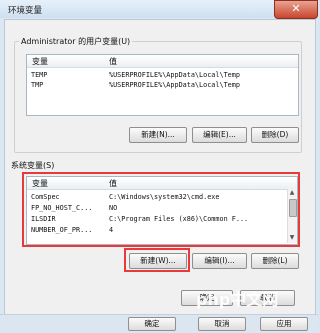 Image resolution: width=320 pixels, height=333 pixels. What do you see at coordinates (275, 135) in the screenshot?
I see `user-delete-button: 删除(D)` at bounding box center [275, 135].